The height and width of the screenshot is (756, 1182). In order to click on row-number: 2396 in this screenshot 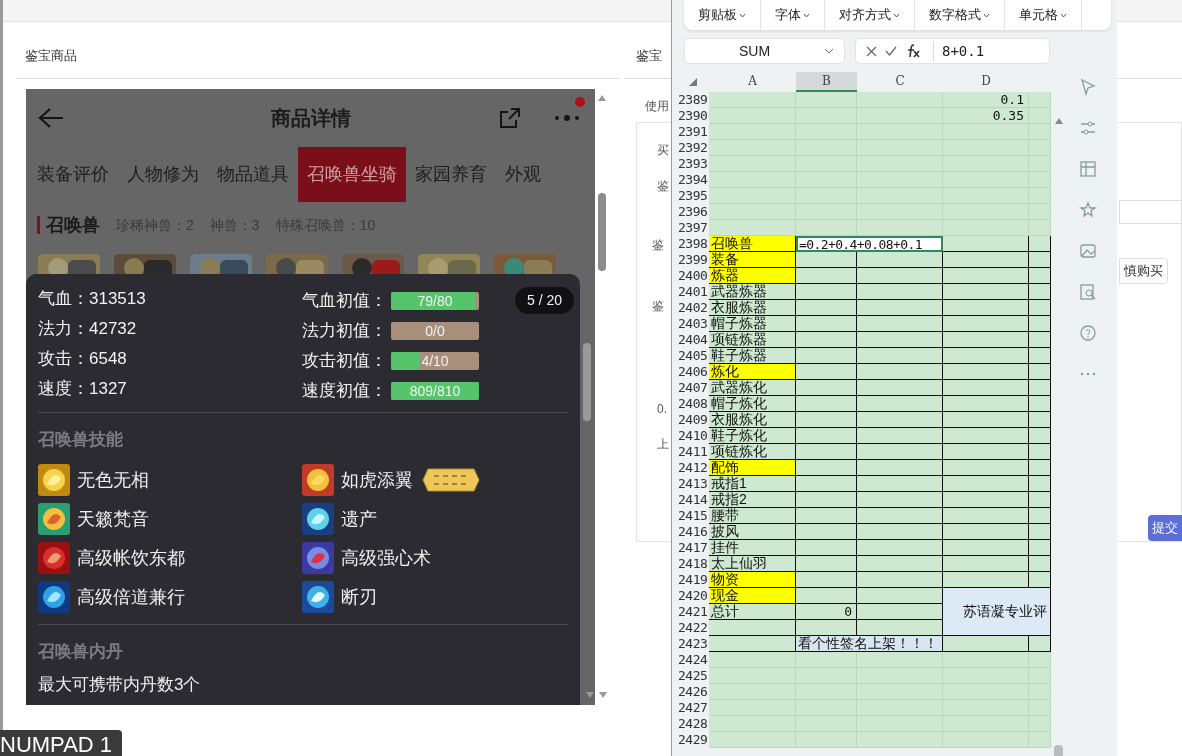, I will do `click(693, 212)`.